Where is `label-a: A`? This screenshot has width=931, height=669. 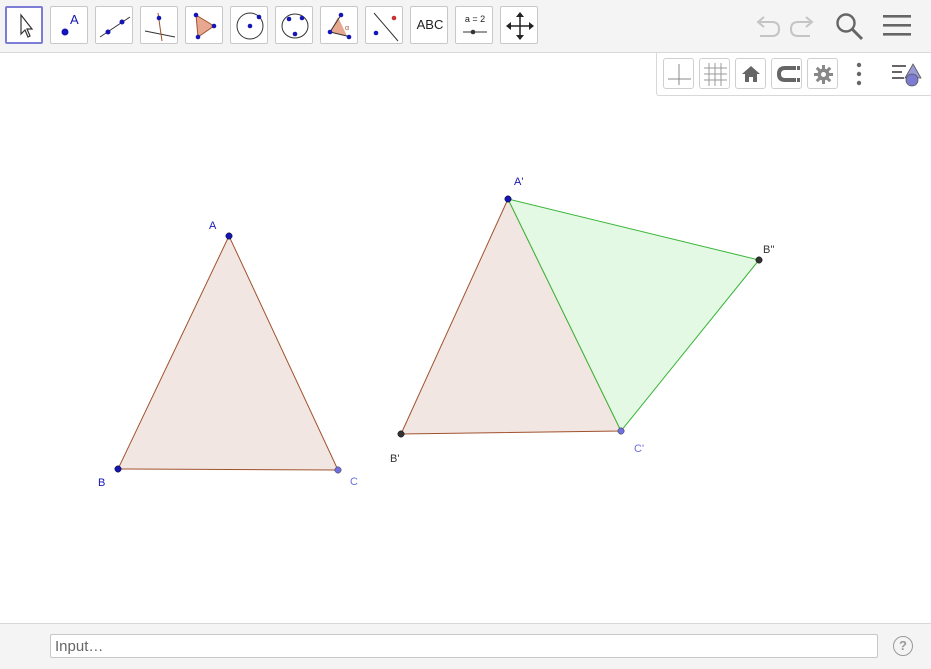 label-a: A is located at coordinates (212, 226).